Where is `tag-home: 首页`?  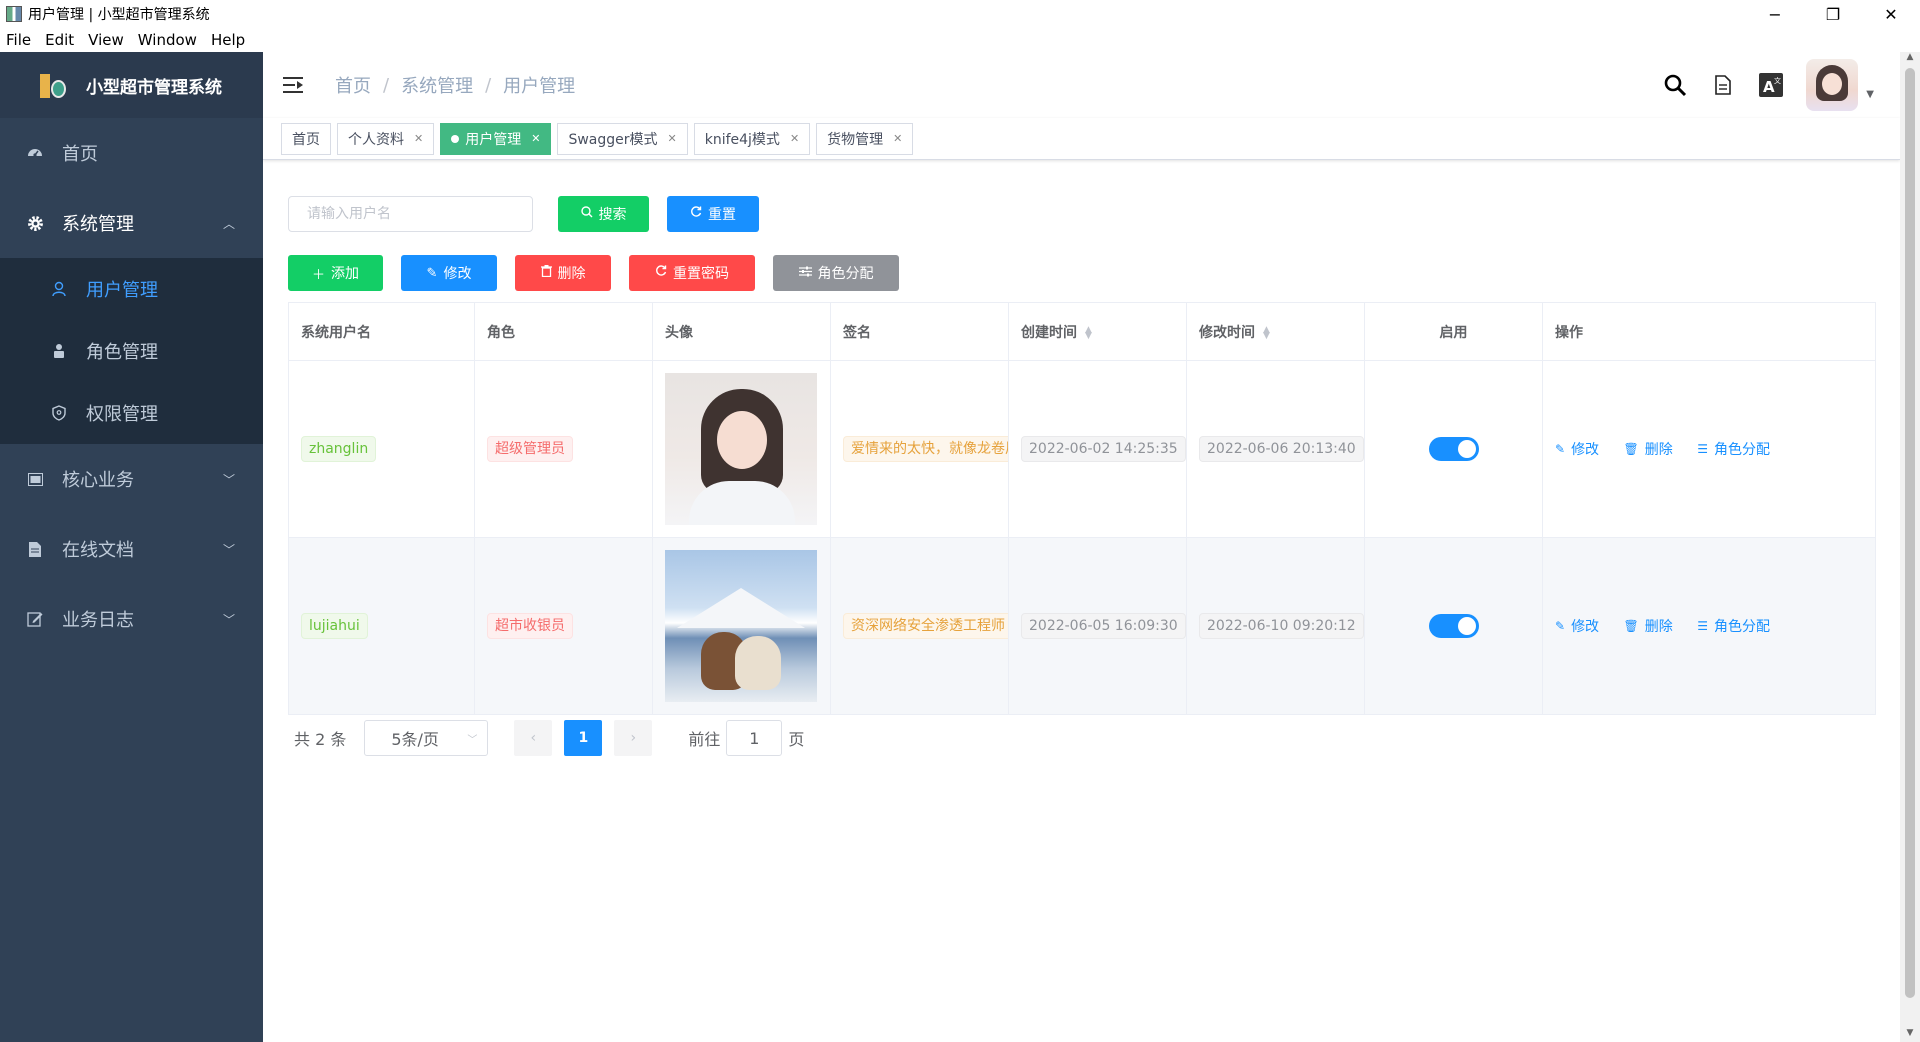 tag-home: 首页 is located at coordinates (306, 138).